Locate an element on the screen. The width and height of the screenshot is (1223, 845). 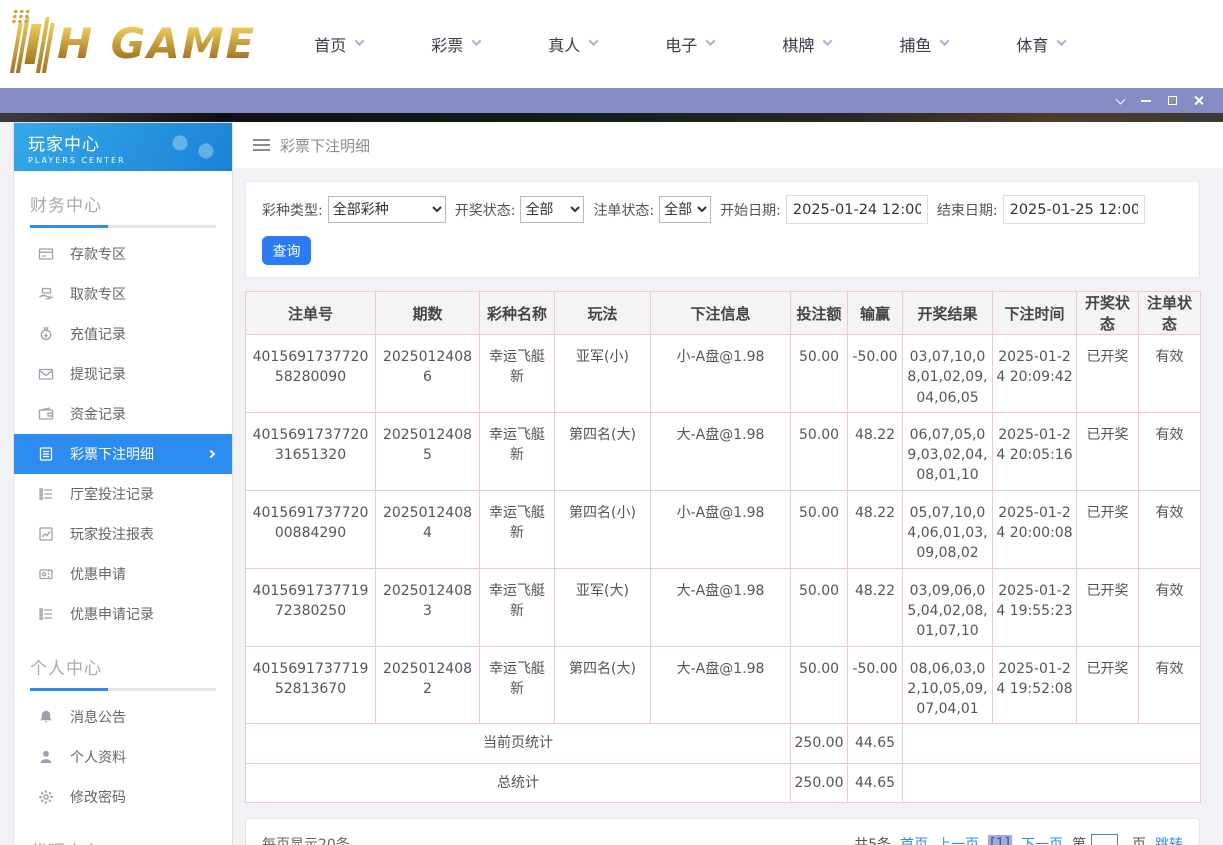
lottery-type-label: 彩种类型: is located at coordinates (292, 210).